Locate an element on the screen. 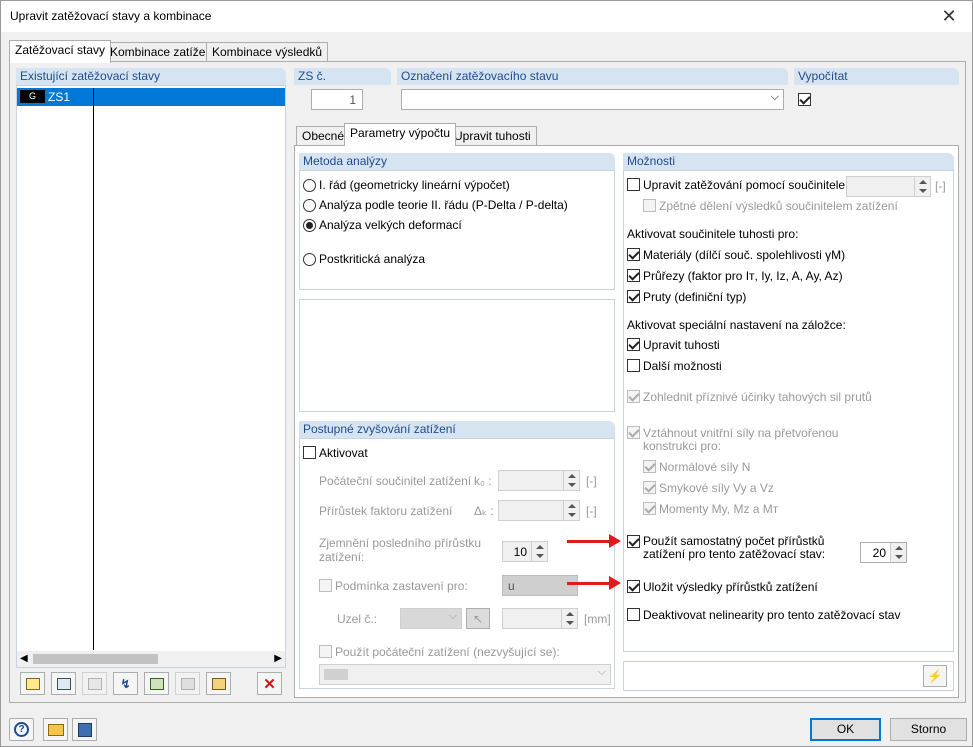  delete-icon: ✕ is located at coordinates (269, 683).